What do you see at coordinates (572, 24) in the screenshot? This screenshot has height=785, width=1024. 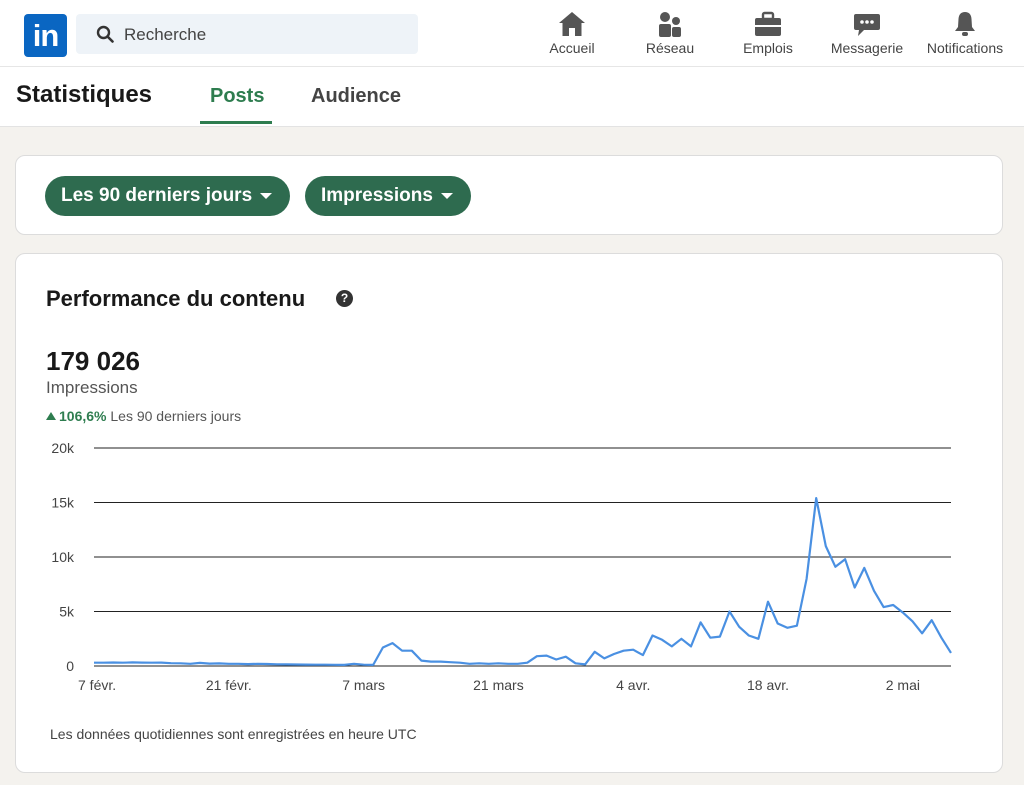 I see `home-icon` at bounding box center [572, 24].